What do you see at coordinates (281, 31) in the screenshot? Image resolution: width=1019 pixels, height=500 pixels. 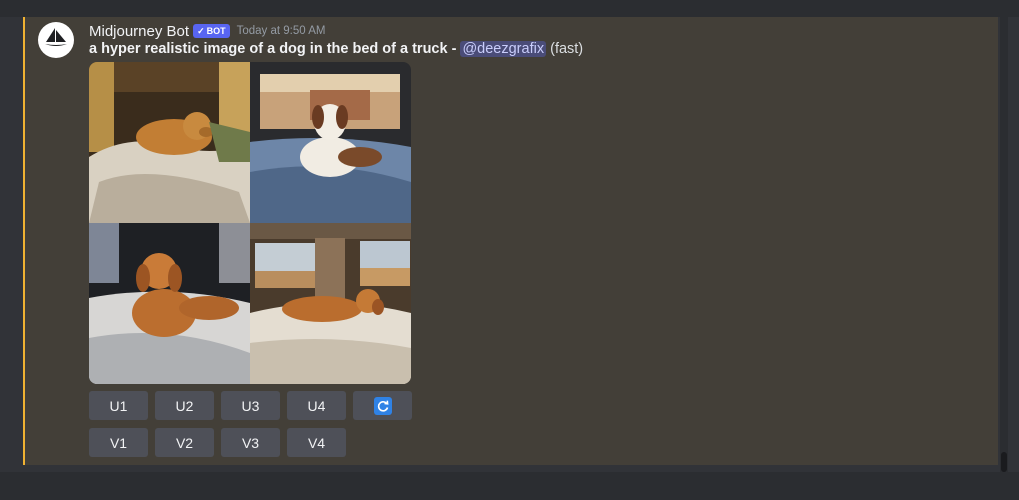 I see `message-timestamp: Today at 9:50 AM` at bounding box center [281, 31].